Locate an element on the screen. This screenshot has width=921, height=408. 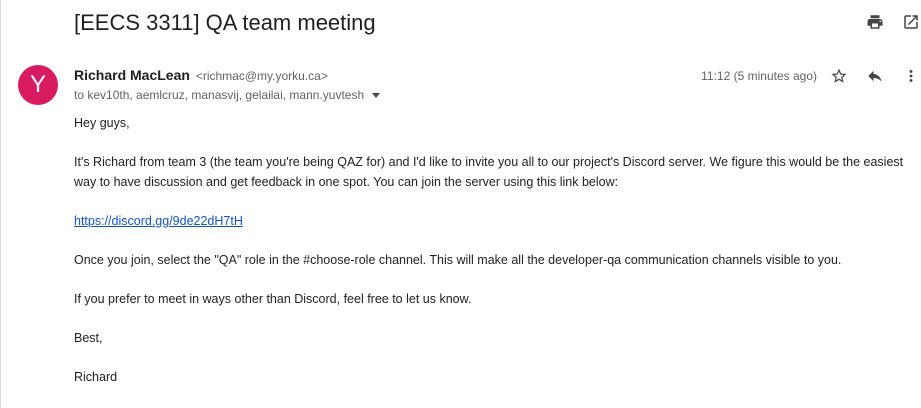
email-subject: [EECS 3311] QA team meeting is located at coordinates (225, 22).